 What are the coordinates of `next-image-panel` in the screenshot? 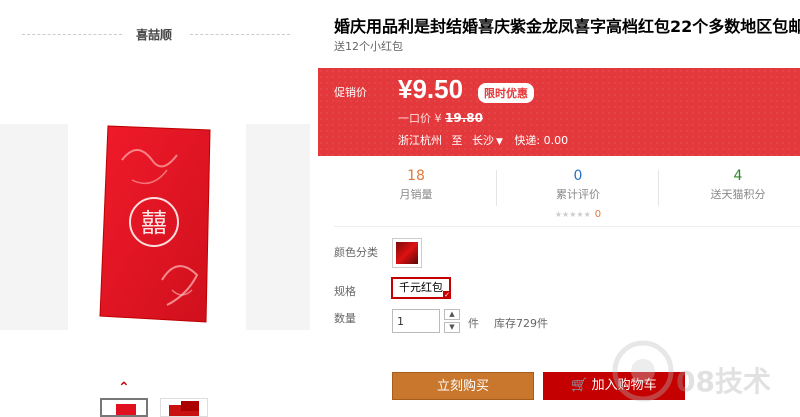 It's located at (278, 227).